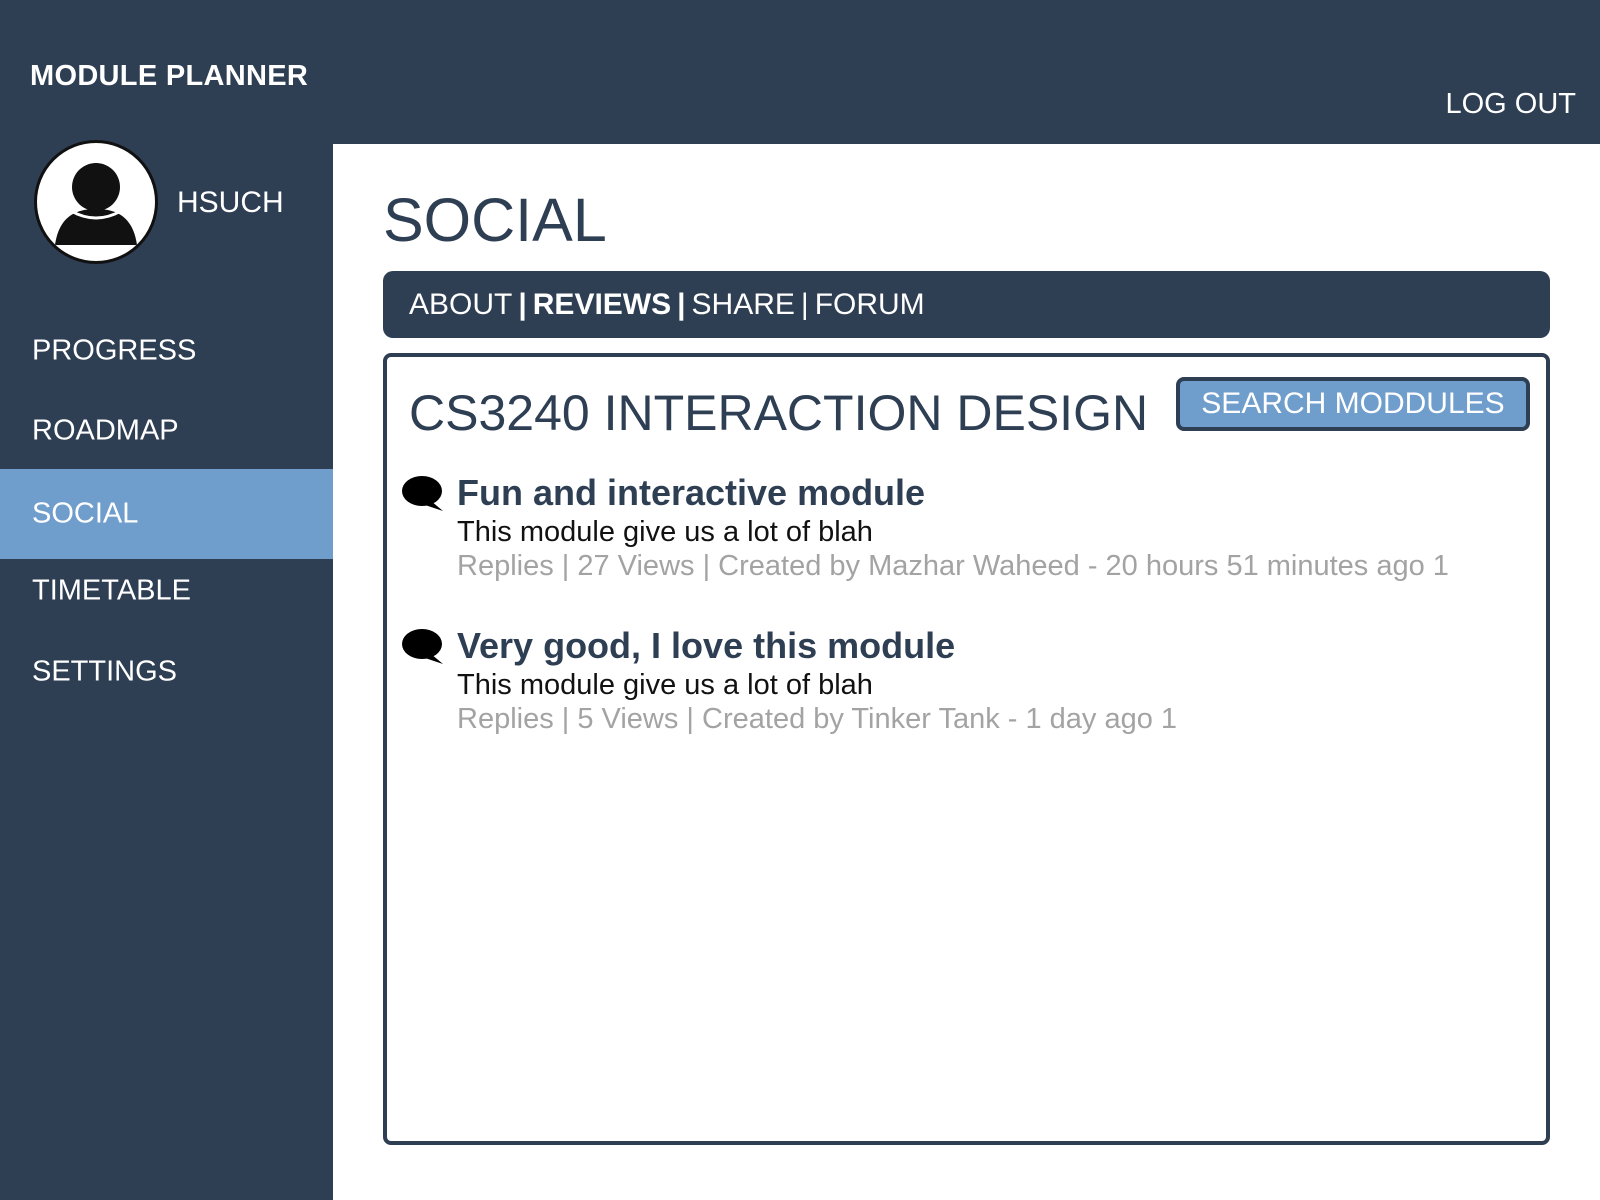 The image size is (1600, 1200). Describe the element at coordinates (966, 304) in the screenshot. I see `tab-bar: ABOUT | REVIEWS | SHARE | FORUM` at that location.